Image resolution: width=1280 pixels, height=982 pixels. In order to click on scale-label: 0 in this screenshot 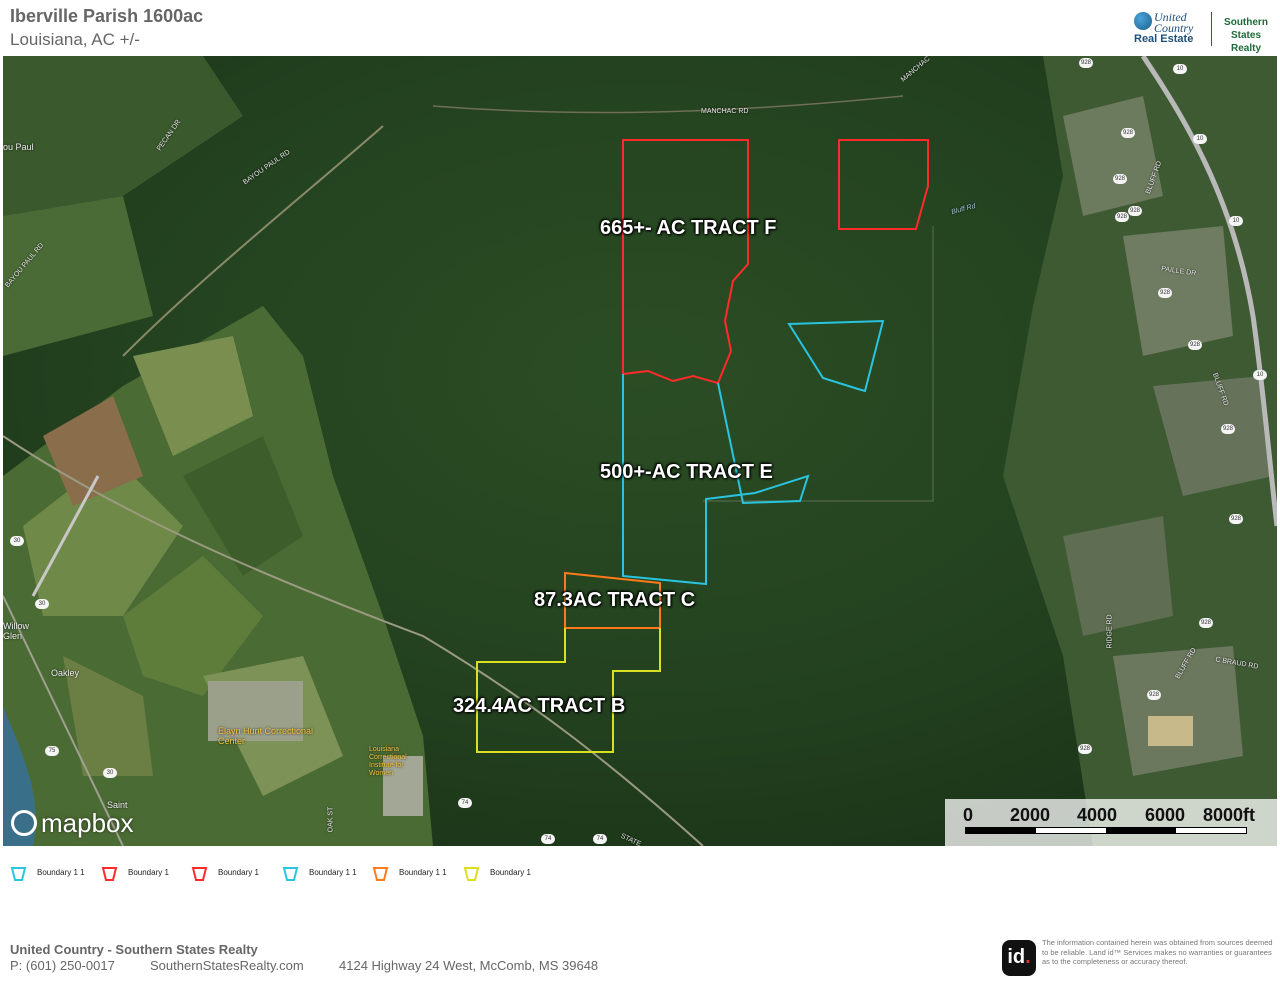, I will do `click(968, 815)`.